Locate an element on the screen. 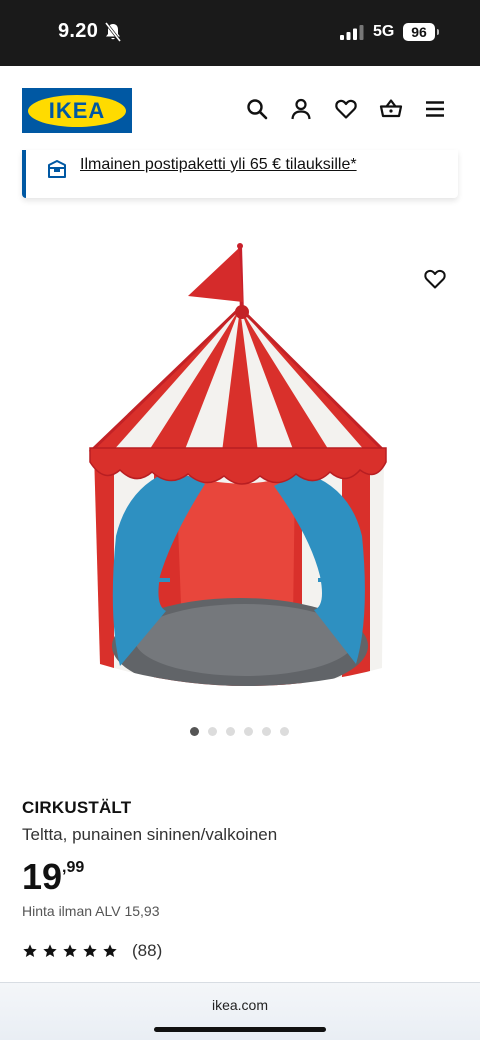  browser-address-bar: ikea.com is located at coordinates (240, 1011).